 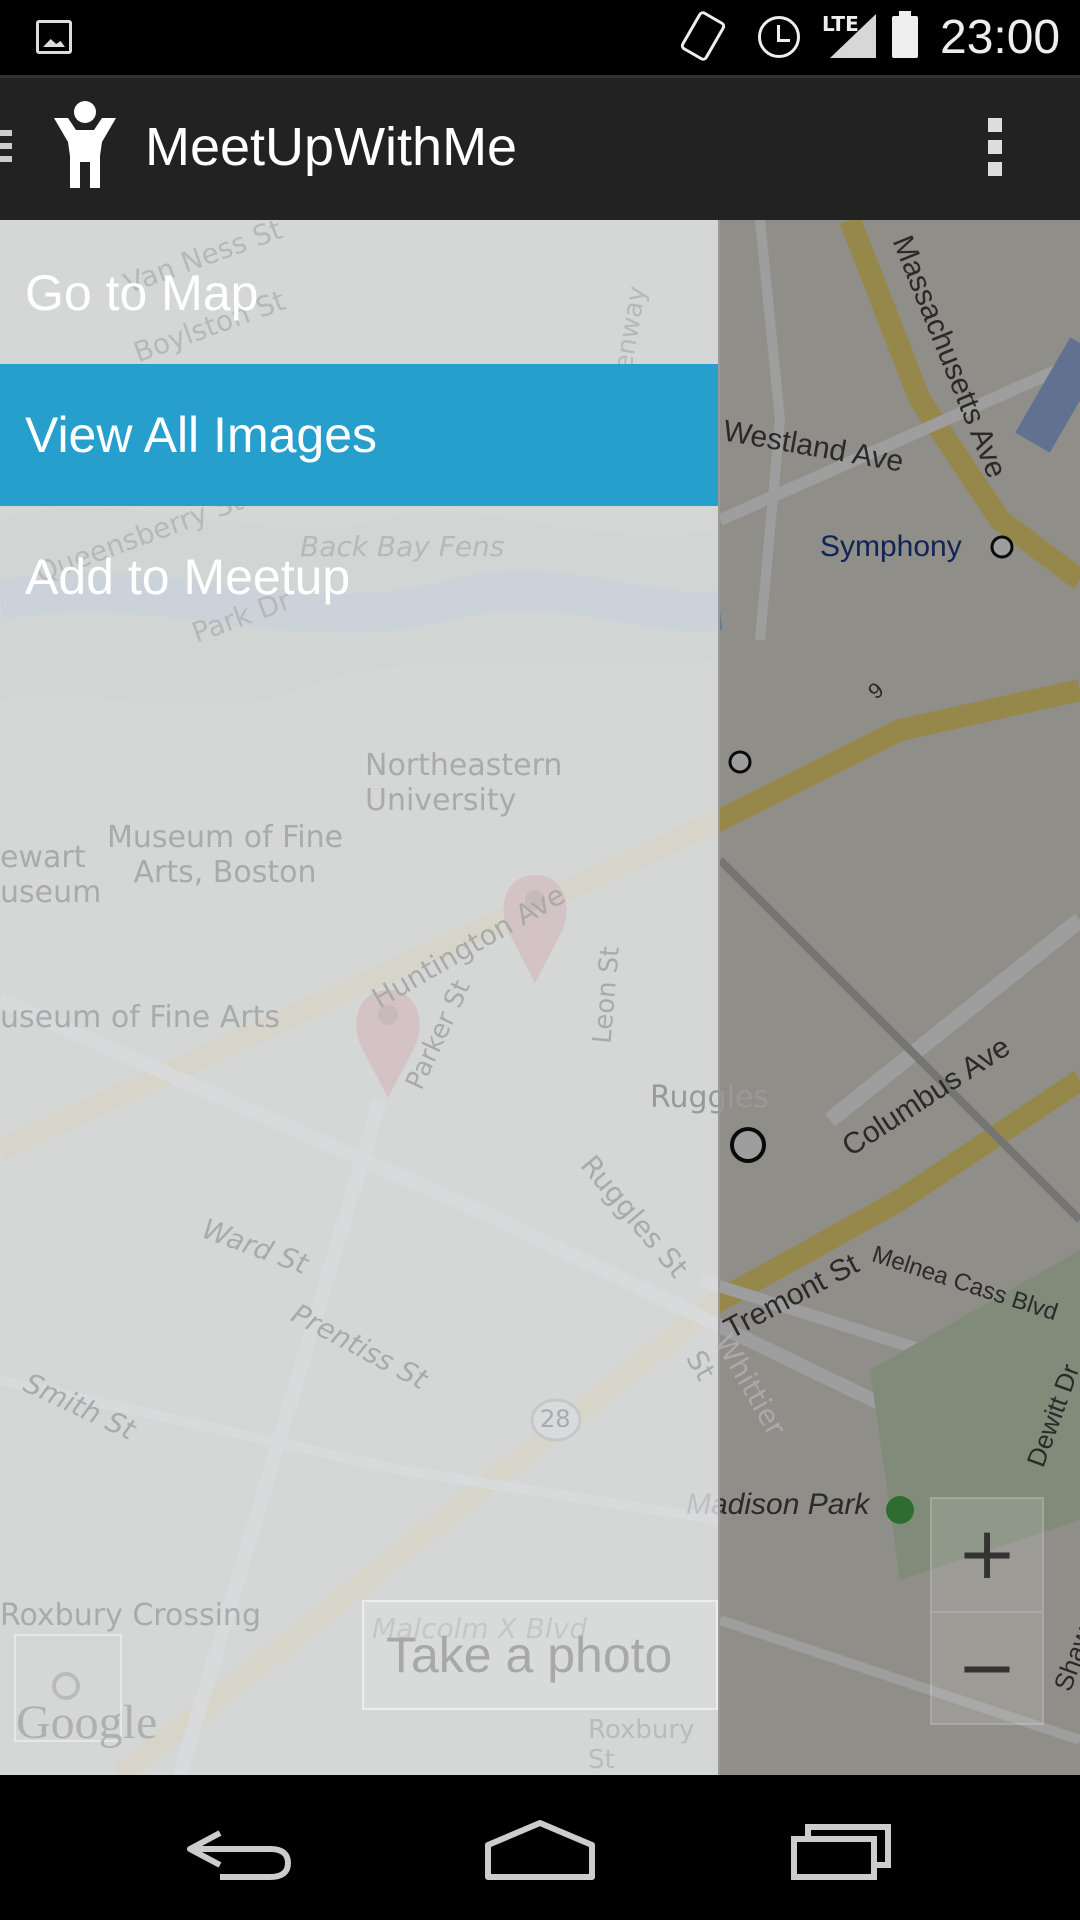 I want to click on drawer-item-add-to-meetup: Add to Meetup, so click(x=359, y=577).